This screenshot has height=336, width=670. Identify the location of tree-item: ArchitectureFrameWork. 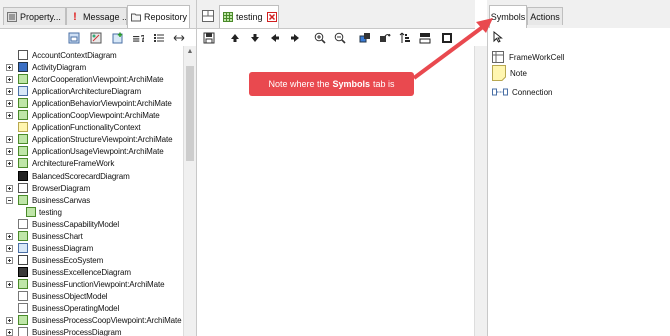
(91, 163).